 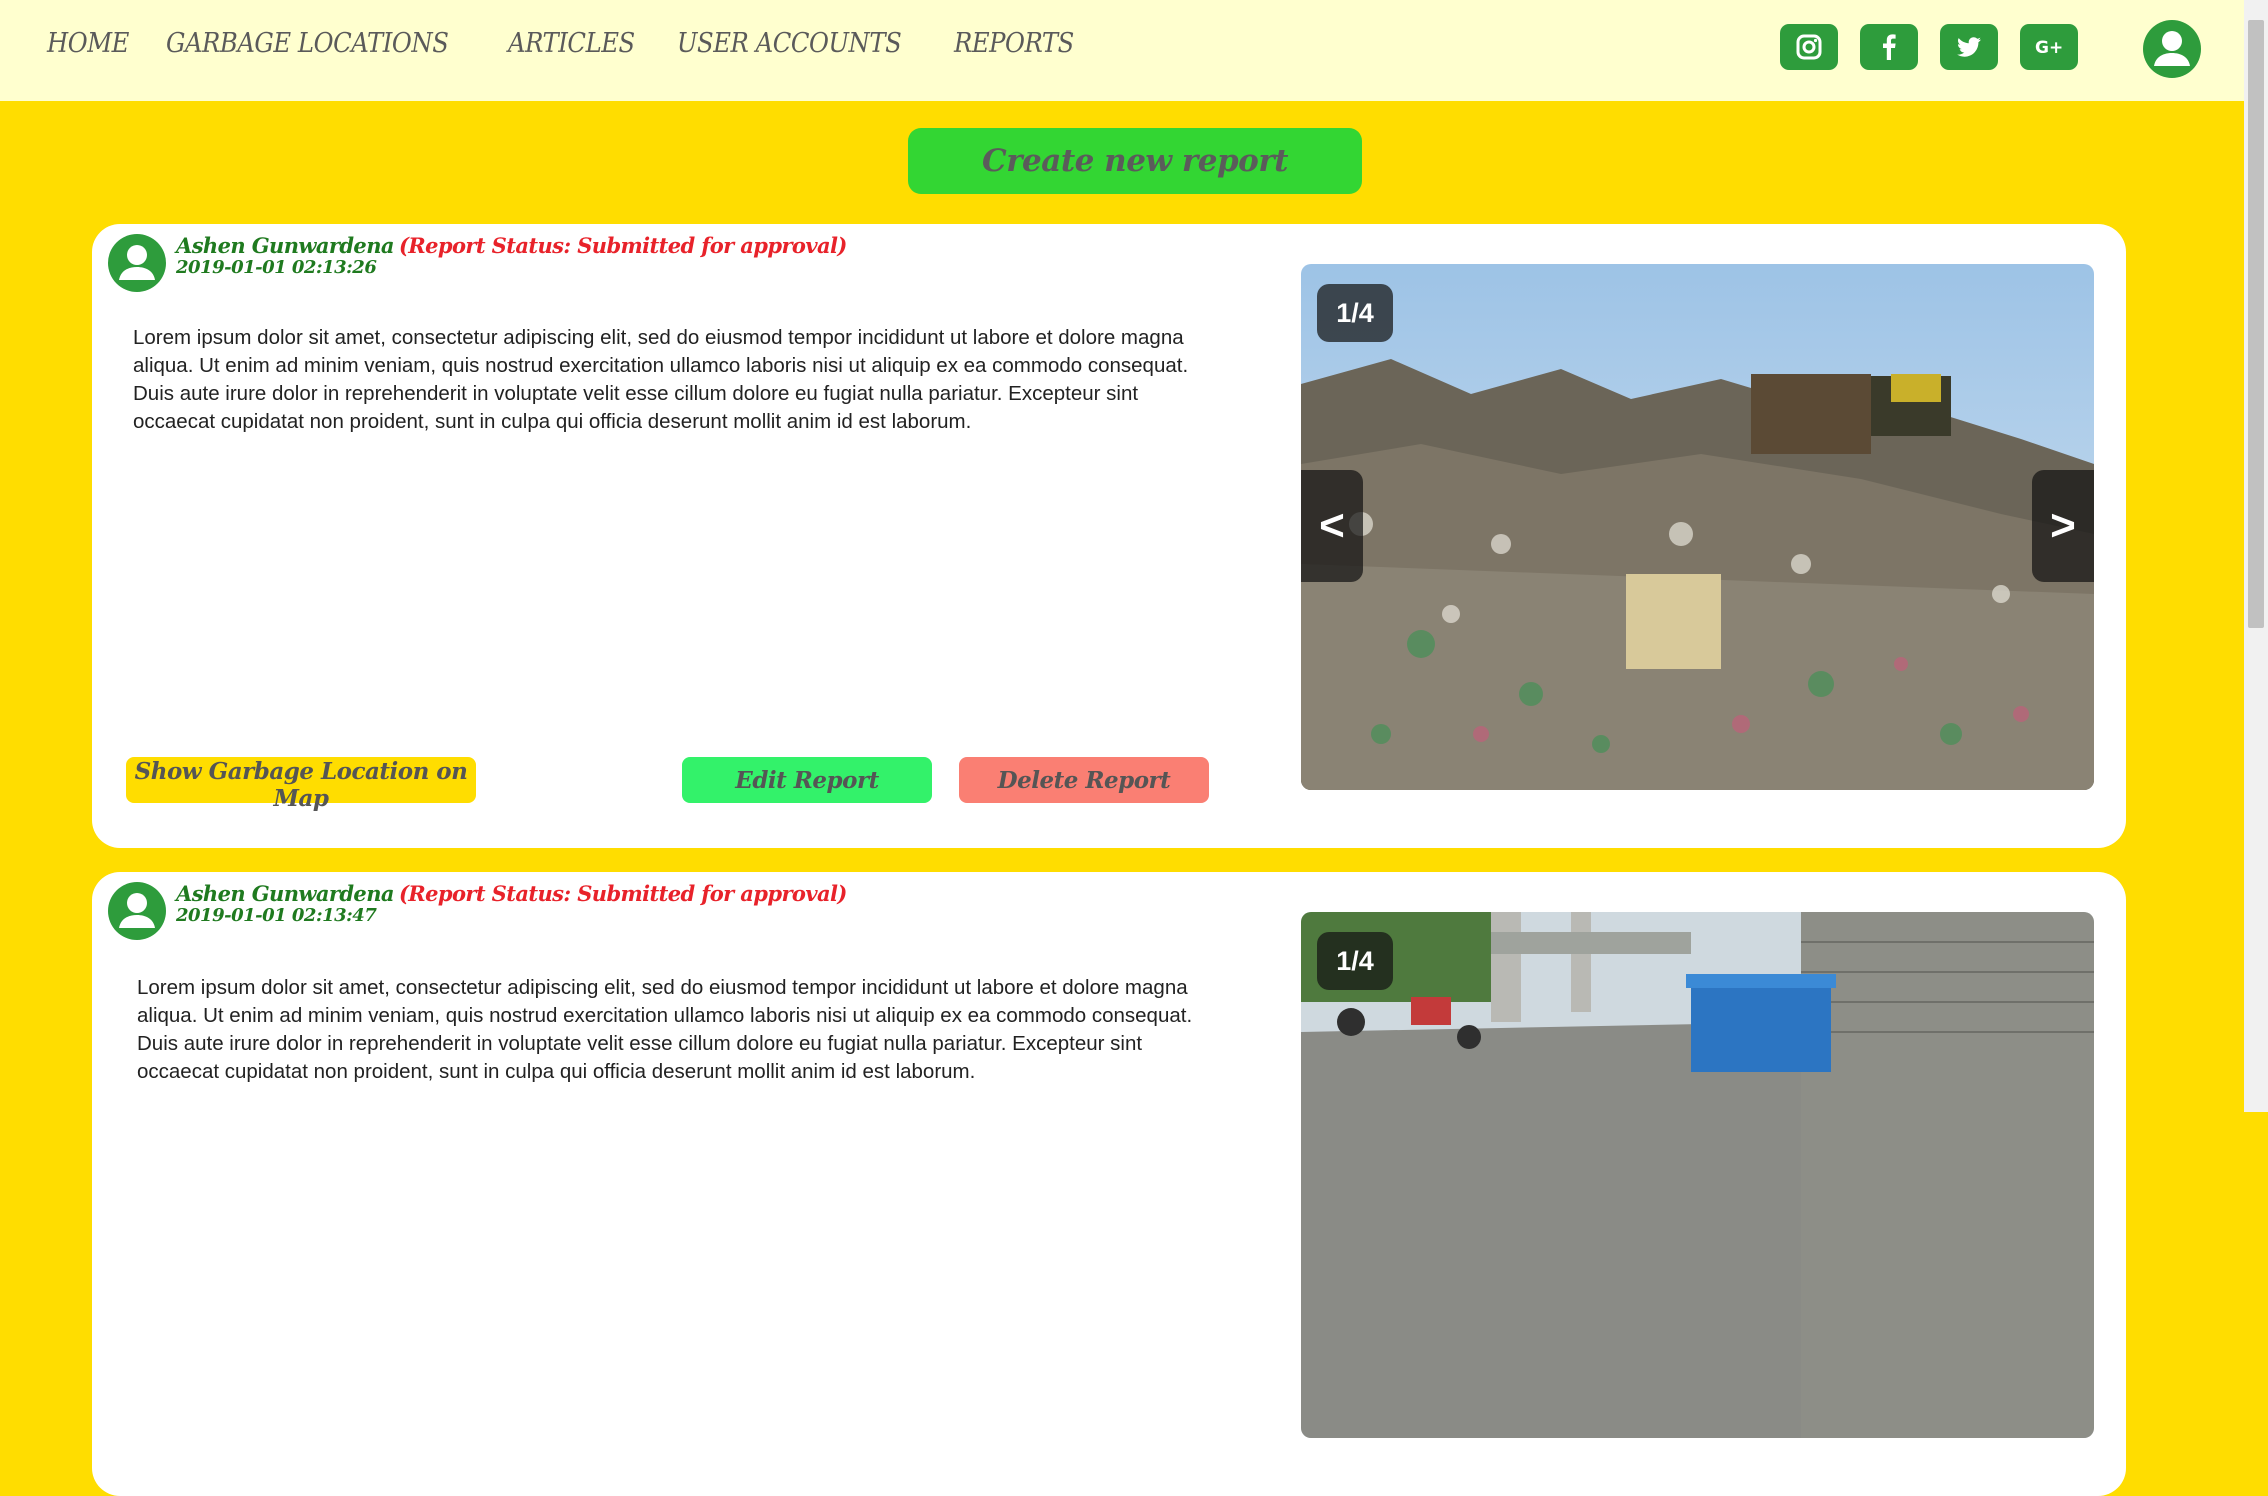 I want to click on facebook-icon, so click(x=1889, y=47).